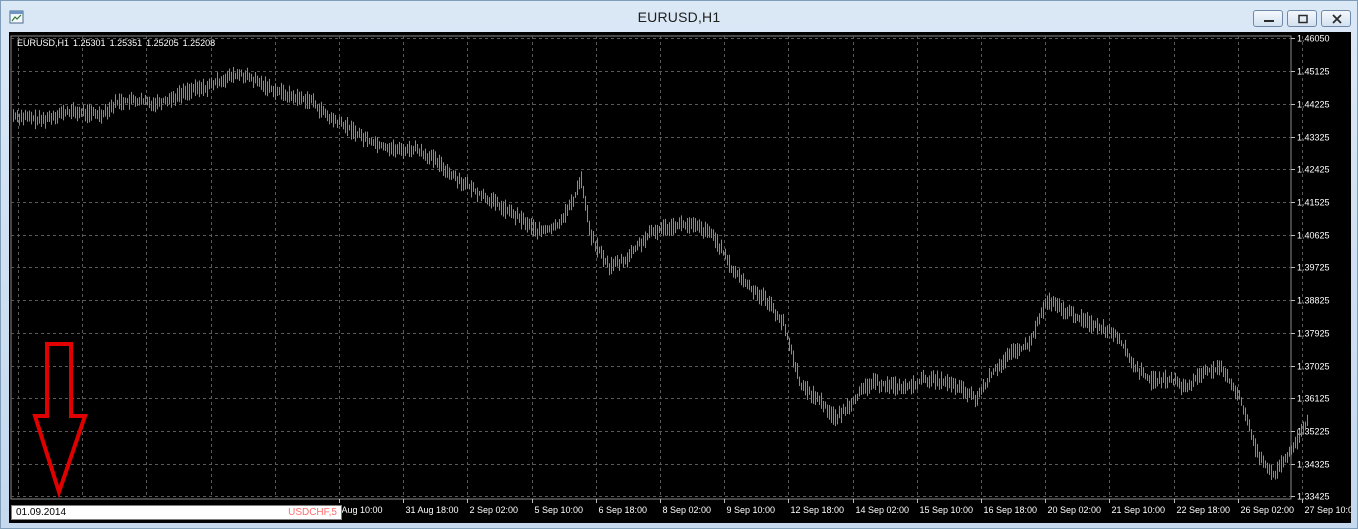  I want to click on x-tick-label: 15 Sep 10:00, so click(947, 510).